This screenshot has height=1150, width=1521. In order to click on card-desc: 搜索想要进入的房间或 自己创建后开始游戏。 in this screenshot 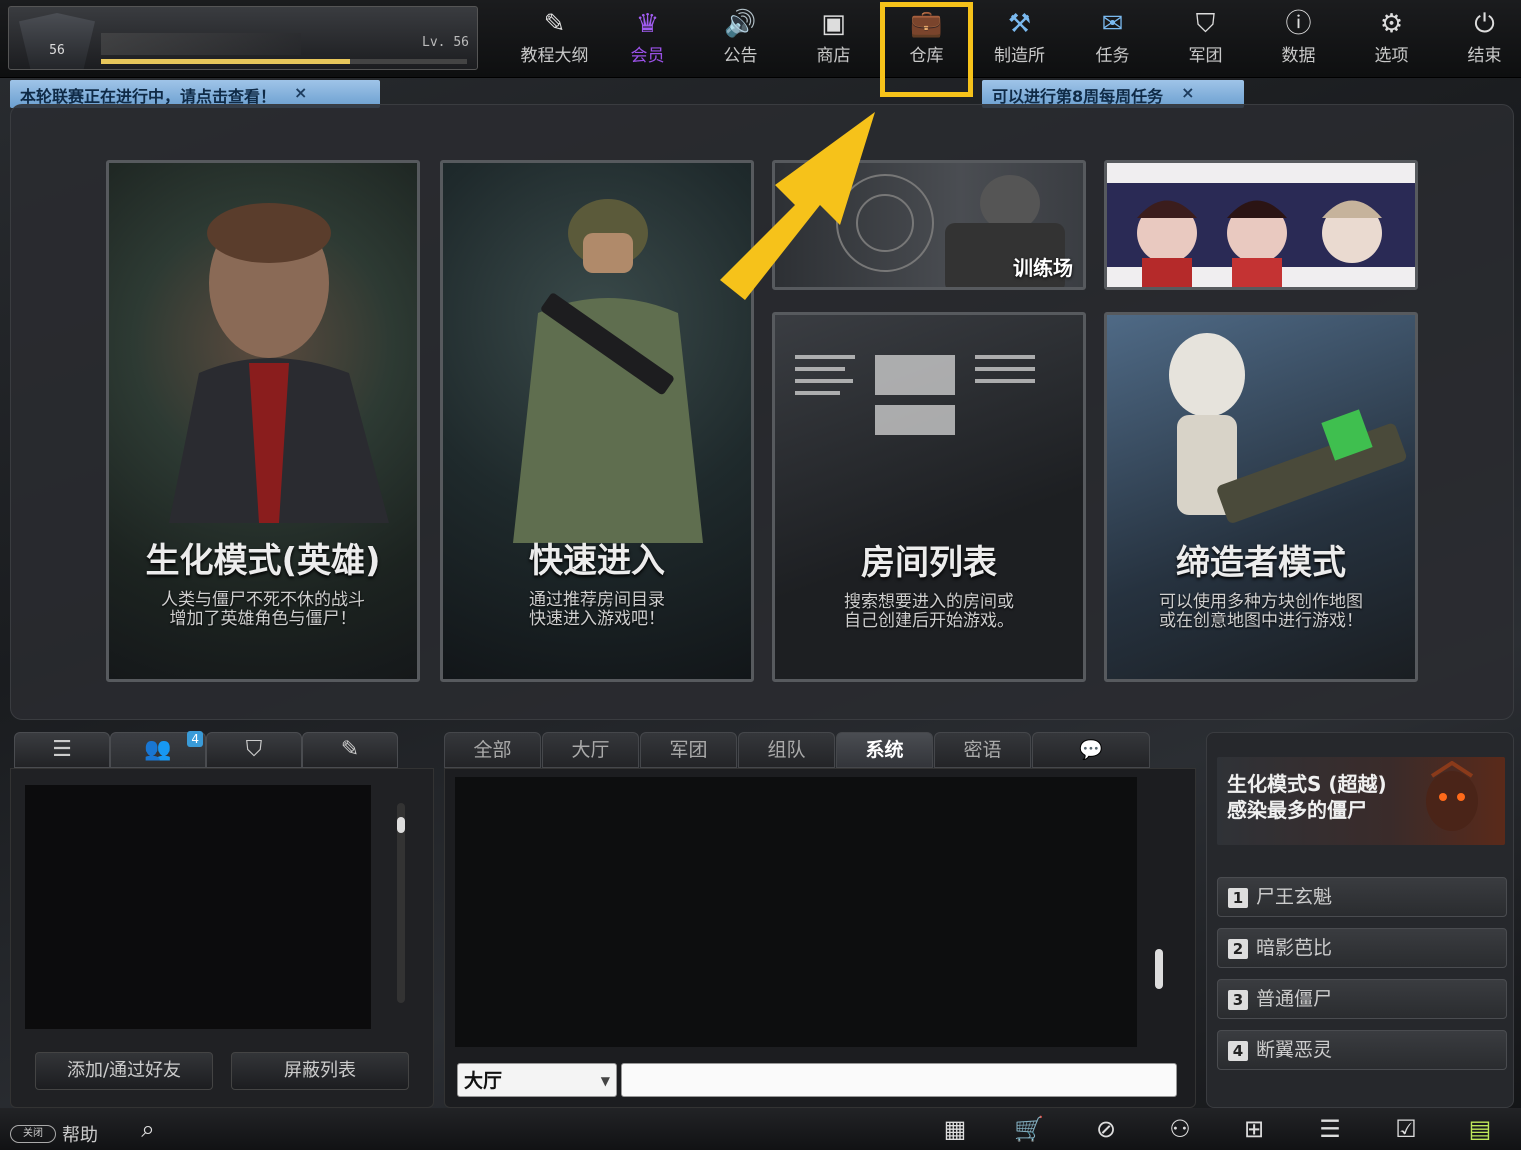, I will do `click(929, 611)`.